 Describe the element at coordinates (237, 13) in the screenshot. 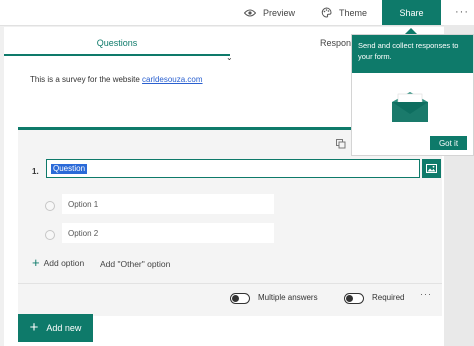

I see `top-bar: Preview Theme Share ···` at that location.